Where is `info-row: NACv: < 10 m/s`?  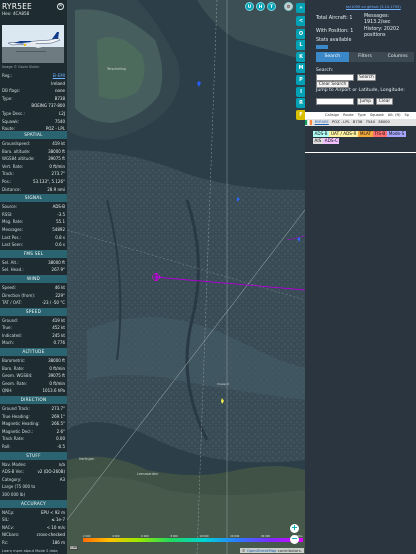
info-row: NACv: < 10 m/s is located at coordinates (33, 528).